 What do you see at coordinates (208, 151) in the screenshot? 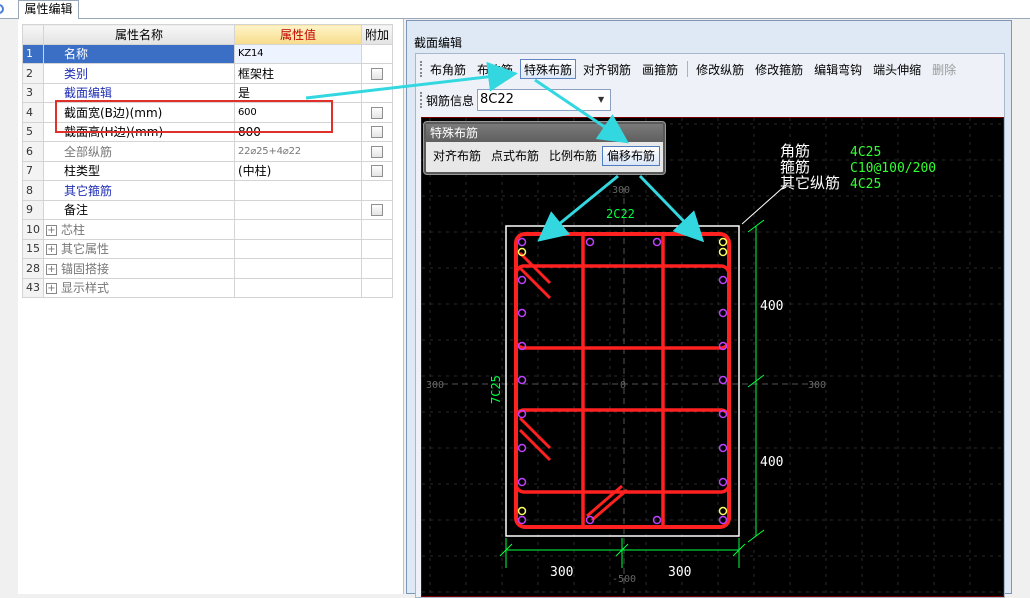
I see `property-row: 6 全部纵筋 22⌀25+4⌀22` at bounding box center [208, 151].